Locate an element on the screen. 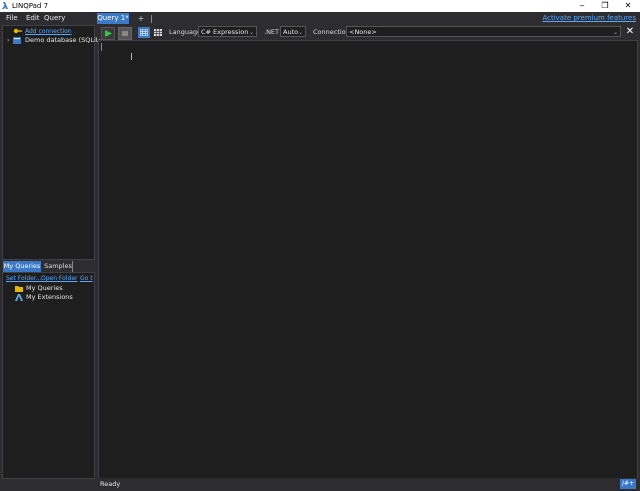 The height and width of the screenshot is (491, 640). net-value: Auto is located at coordinates (291, 32).